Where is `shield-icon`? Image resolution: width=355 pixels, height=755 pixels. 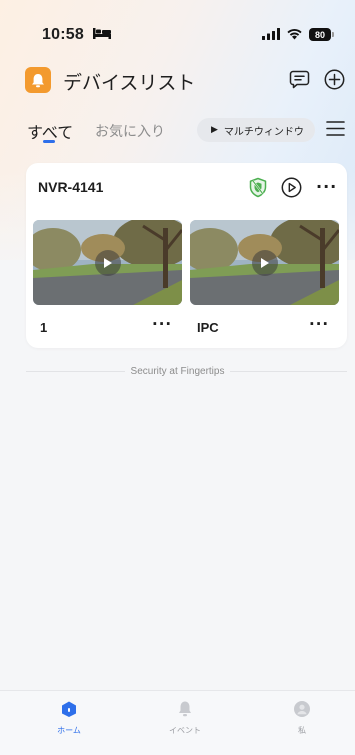
shield-icon is located at coordinates (258, 187).